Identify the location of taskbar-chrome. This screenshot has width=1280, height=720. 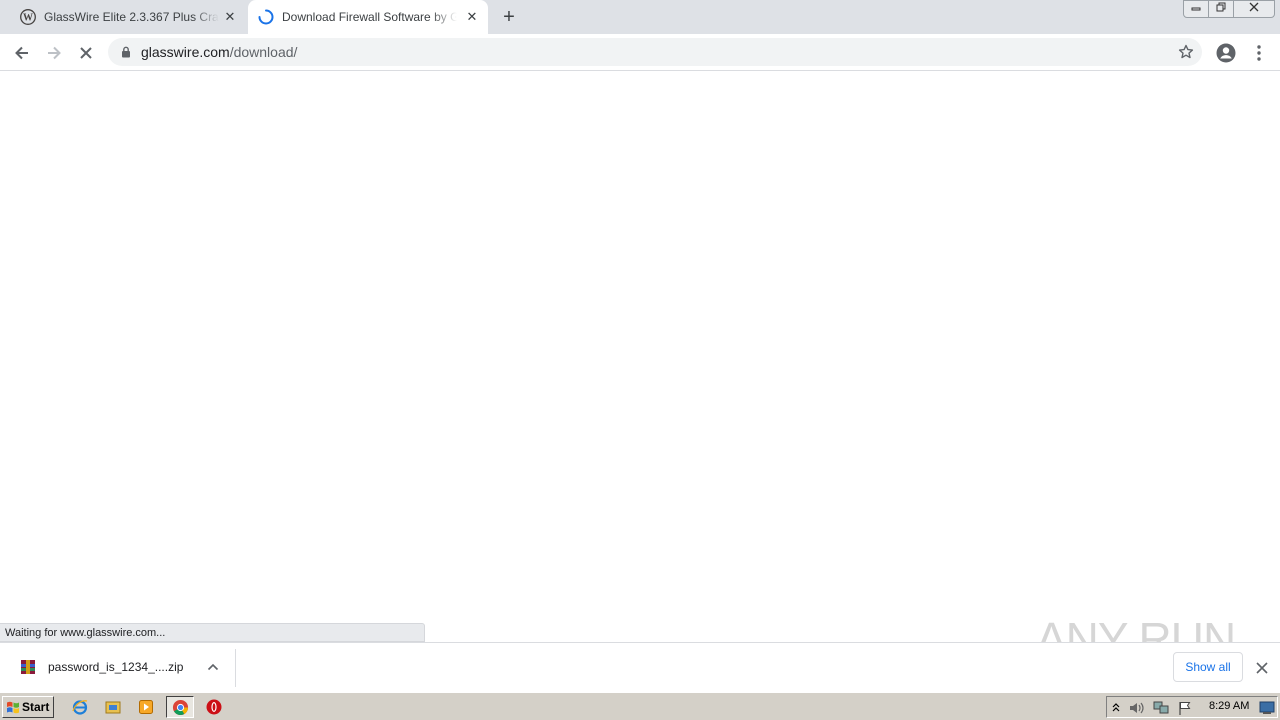
(180, 707).